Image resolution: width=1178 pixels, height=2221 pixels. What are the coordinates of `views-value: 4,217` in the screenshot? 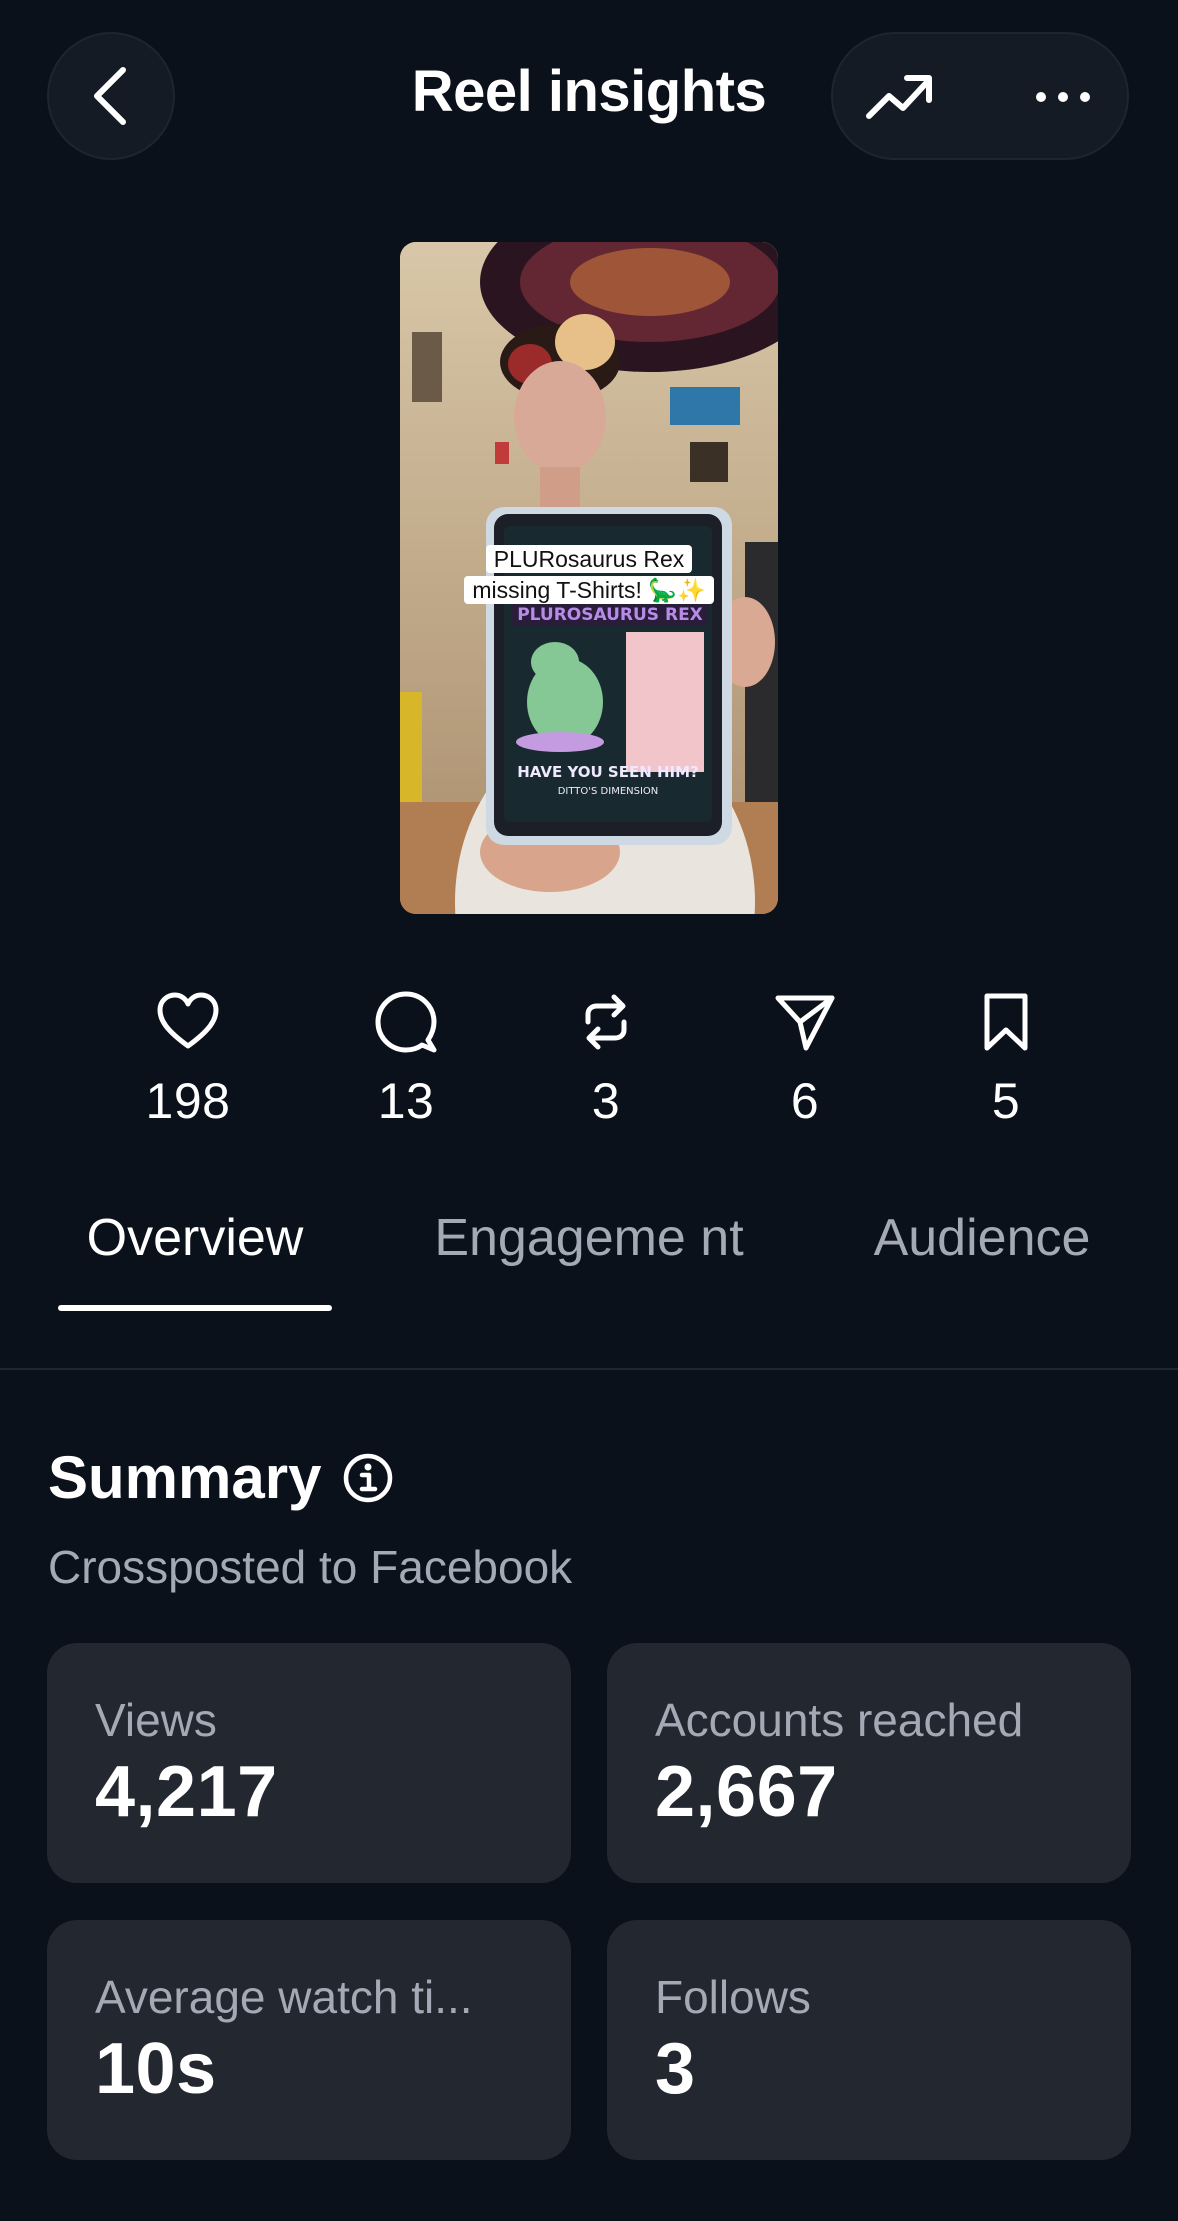 It's located at (186, 1792).